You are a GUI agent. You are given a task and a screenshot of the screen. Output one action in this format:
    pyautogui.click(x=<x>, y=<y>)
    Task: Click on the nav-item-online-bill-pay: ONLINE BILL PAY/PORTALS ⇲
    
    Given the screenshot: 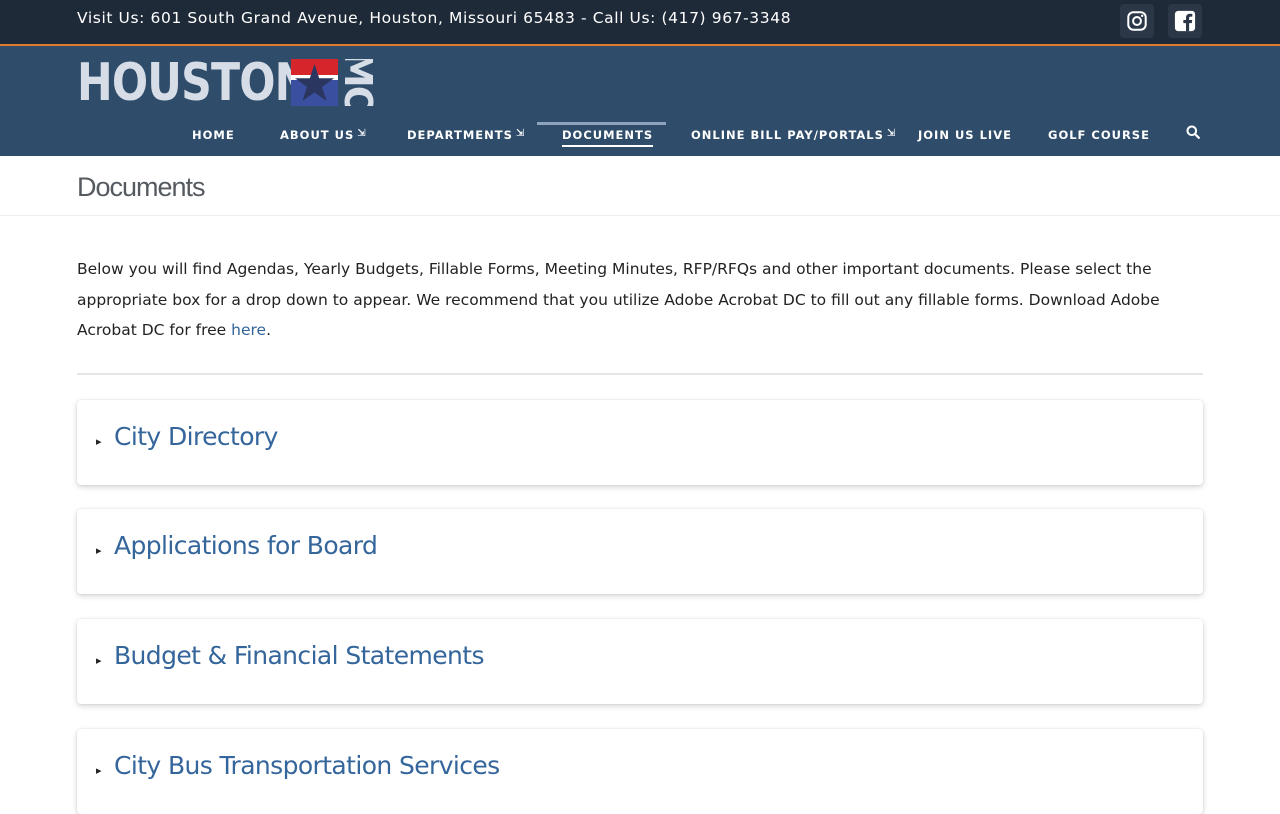 What is the action you would take?
    pyautogui.click(x=793, y=140)
    